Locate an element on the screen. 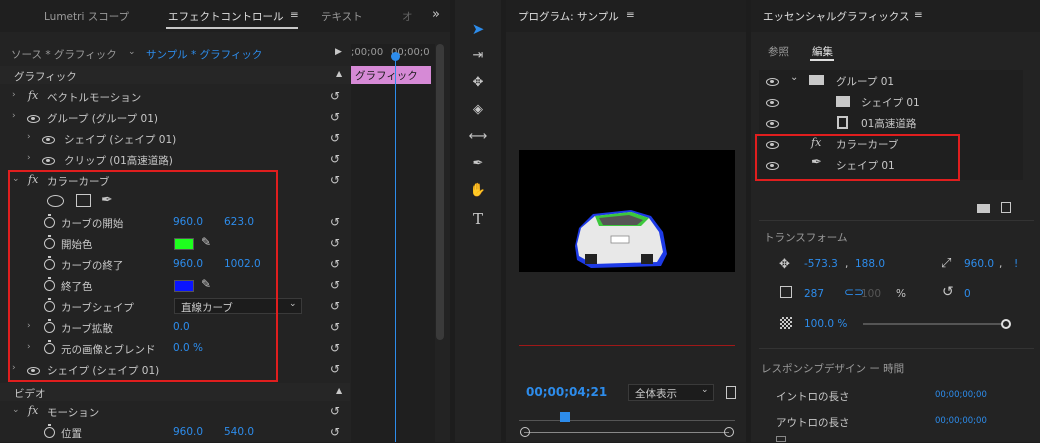 This screenshot has height=443, width=1040. play-triangle-icon: ▶ is located at coordinates (338, 52).